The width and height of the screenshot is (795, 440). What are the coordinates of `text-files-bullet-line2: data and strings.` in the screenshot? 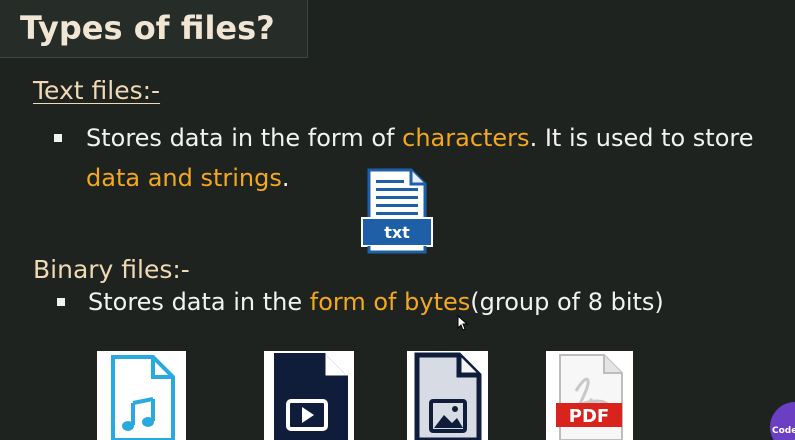 It's located at (188, 178).